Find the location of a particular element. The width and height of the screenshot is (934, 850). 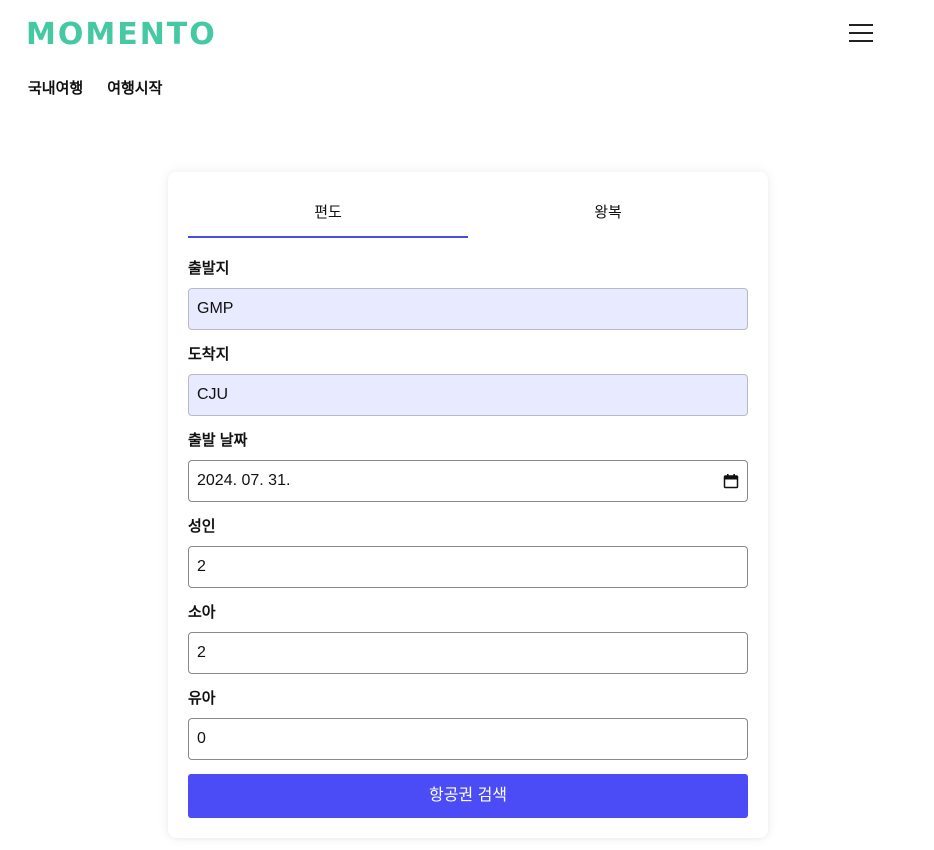

child-label: 소아 is located at coordinates (202, 612).